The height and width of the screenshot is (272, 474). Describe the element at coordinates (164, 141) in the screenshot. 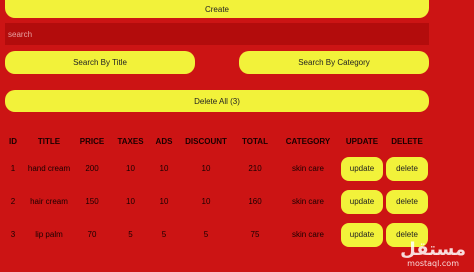

I see `header-ads: ADS` at that location.